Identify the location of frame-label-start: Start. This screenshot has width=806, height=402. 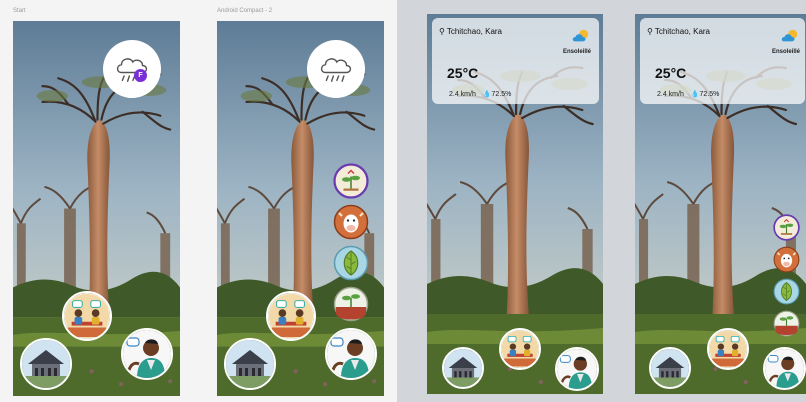
(19, 11).